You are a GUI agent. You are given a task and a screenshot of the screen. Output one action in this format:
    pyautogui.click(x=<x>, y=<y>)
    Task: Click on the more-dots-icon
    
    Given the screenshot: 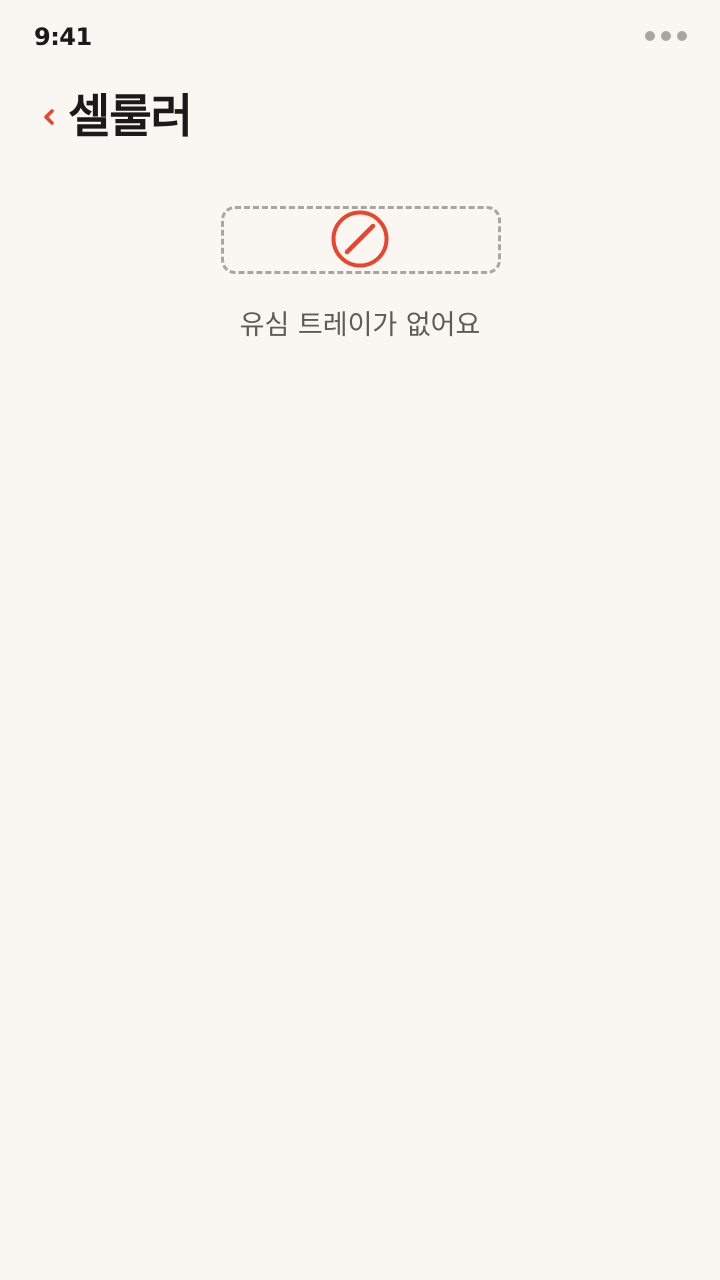 What is the action you would take?
    pyautogui.click(x=666, y=36)
    